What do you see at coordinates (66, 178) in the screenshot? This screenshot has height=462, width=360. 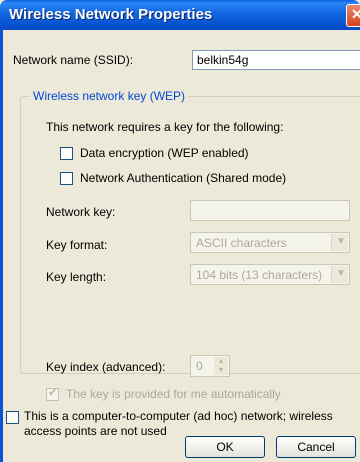 I see `network-authentication-checkbox` at bounding box center [66, 178].